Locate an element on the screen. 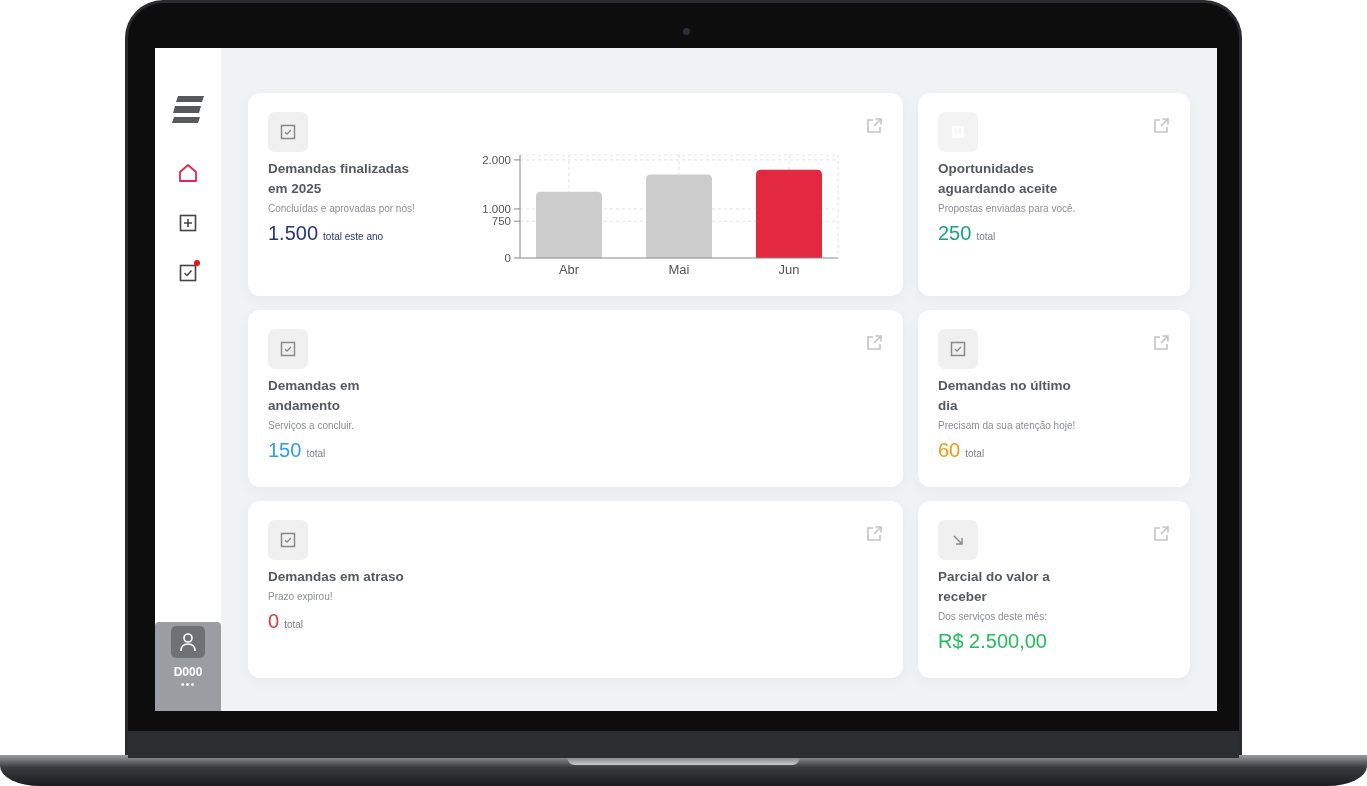 This screenshot has width=1367, height=786. card-subtitle: Dos serviços deste mês: is located at coordinates (992, 616).